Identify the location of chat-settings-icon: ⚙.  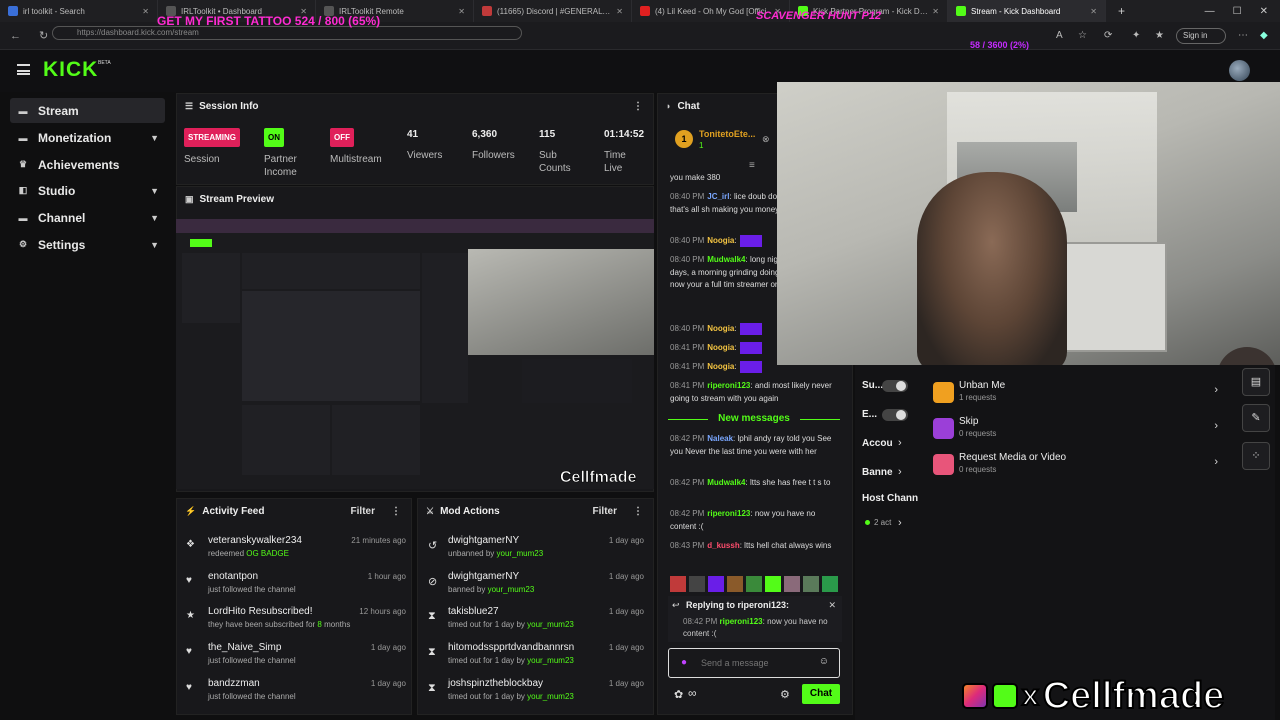
(785, 694).